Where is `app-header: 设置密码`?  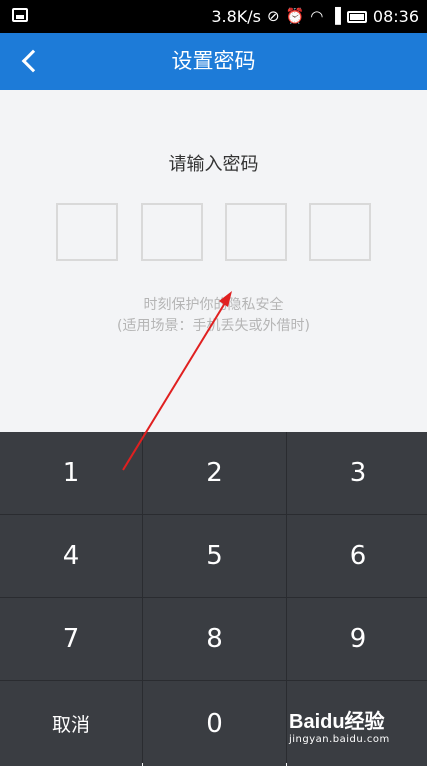
app-header: 设置密码 is located at coordinates (213, 61).